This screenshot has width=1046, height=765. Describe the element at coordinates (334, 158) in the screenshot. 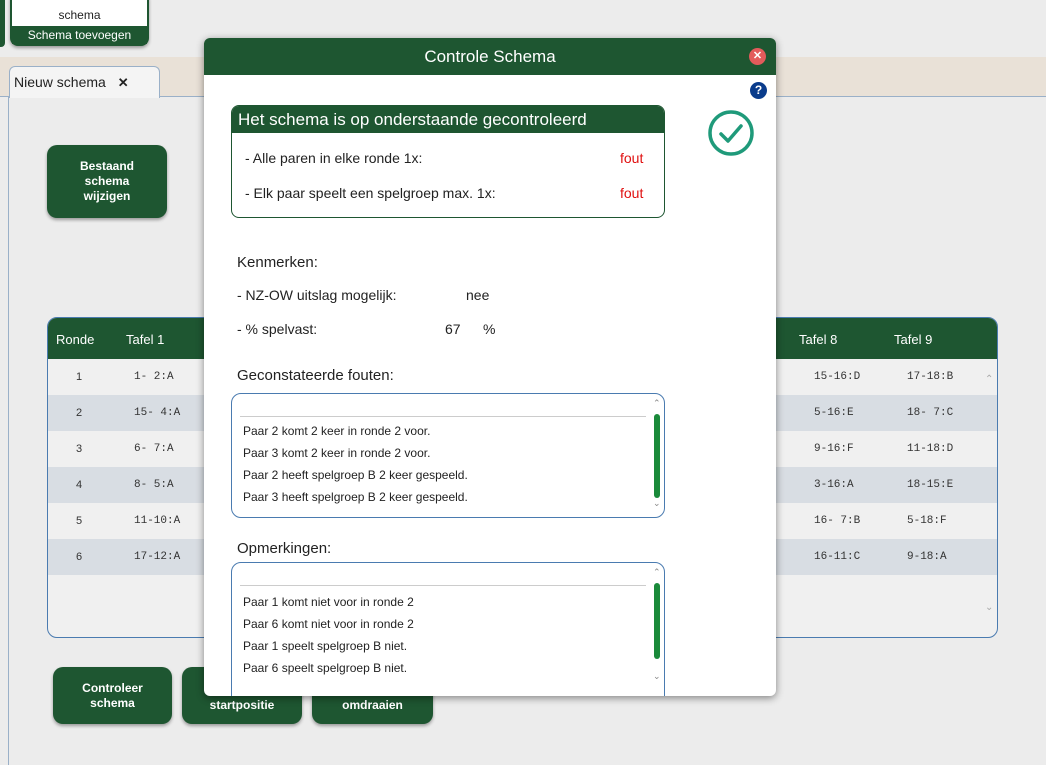

I see `check-item-1-label: - Alle paren in elke ronde 1x:` at that location.